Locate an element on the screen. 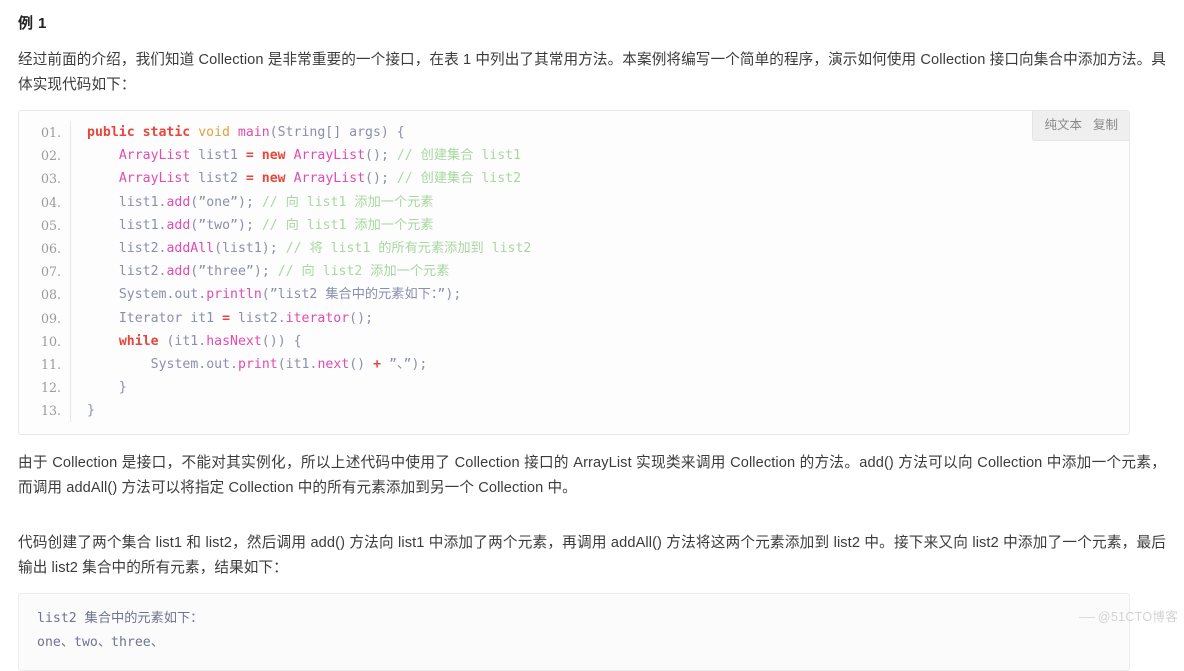 The height and width of the screenshot is (671, 1184). code-line: 12. } is located at coordinates (574, 388).